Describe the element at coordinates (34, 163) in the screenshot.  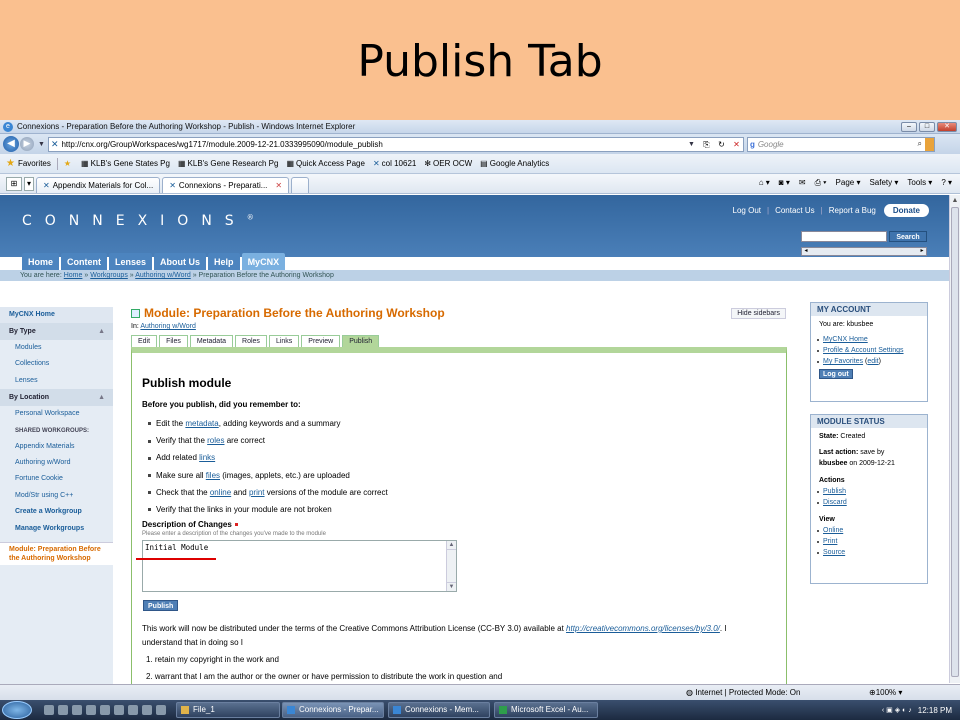
I see `favorites-button: Favorites` at that location.